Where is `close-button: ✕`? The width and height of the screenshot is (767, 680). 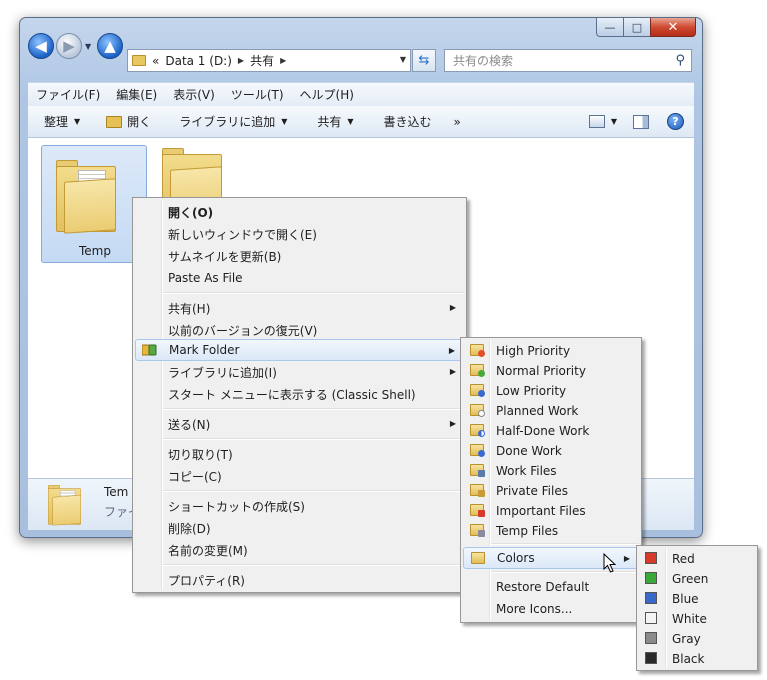 close-button: ✕ is located at coordinates (673, 27).